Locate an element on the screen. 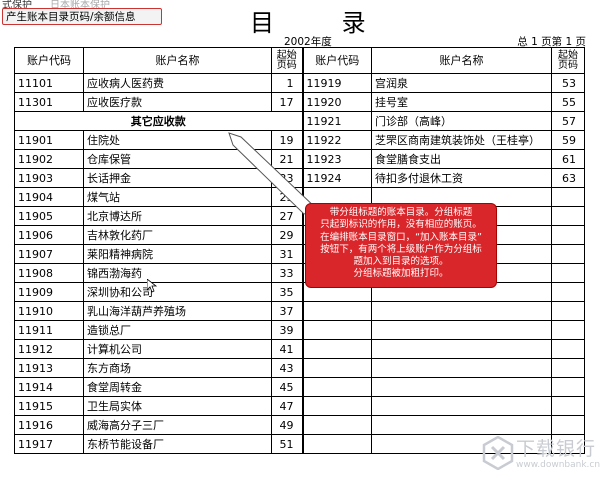  page-cell: 51 is located at coordinates (287, 444).